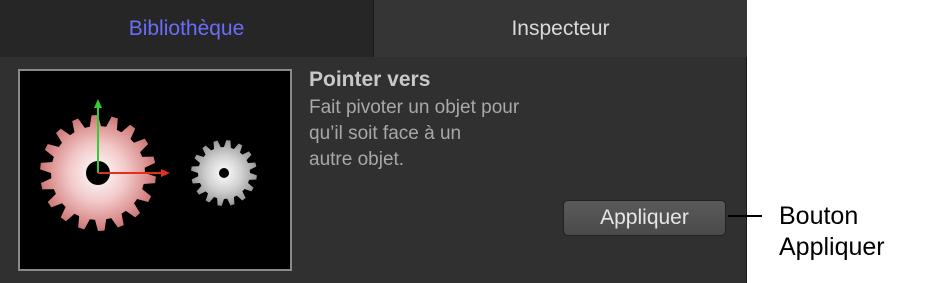  What do you see at coordinates (832, 247) in the screenshot?
I see `callout-line-text: Appliquer` at bounding box center [832, 247].